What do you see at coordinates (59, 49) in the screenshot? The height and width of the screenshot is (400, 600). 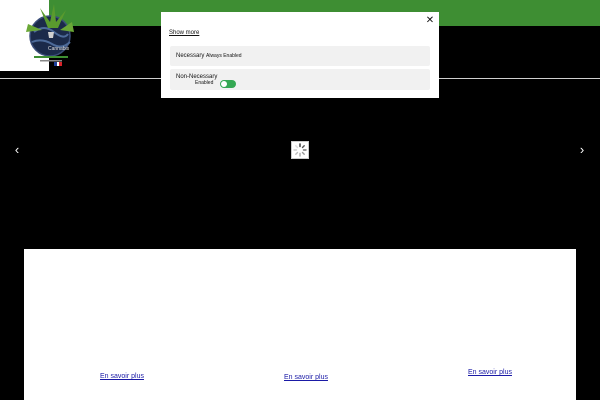 I see `svg-text: Cannabis` at bounding box center [59, 49].